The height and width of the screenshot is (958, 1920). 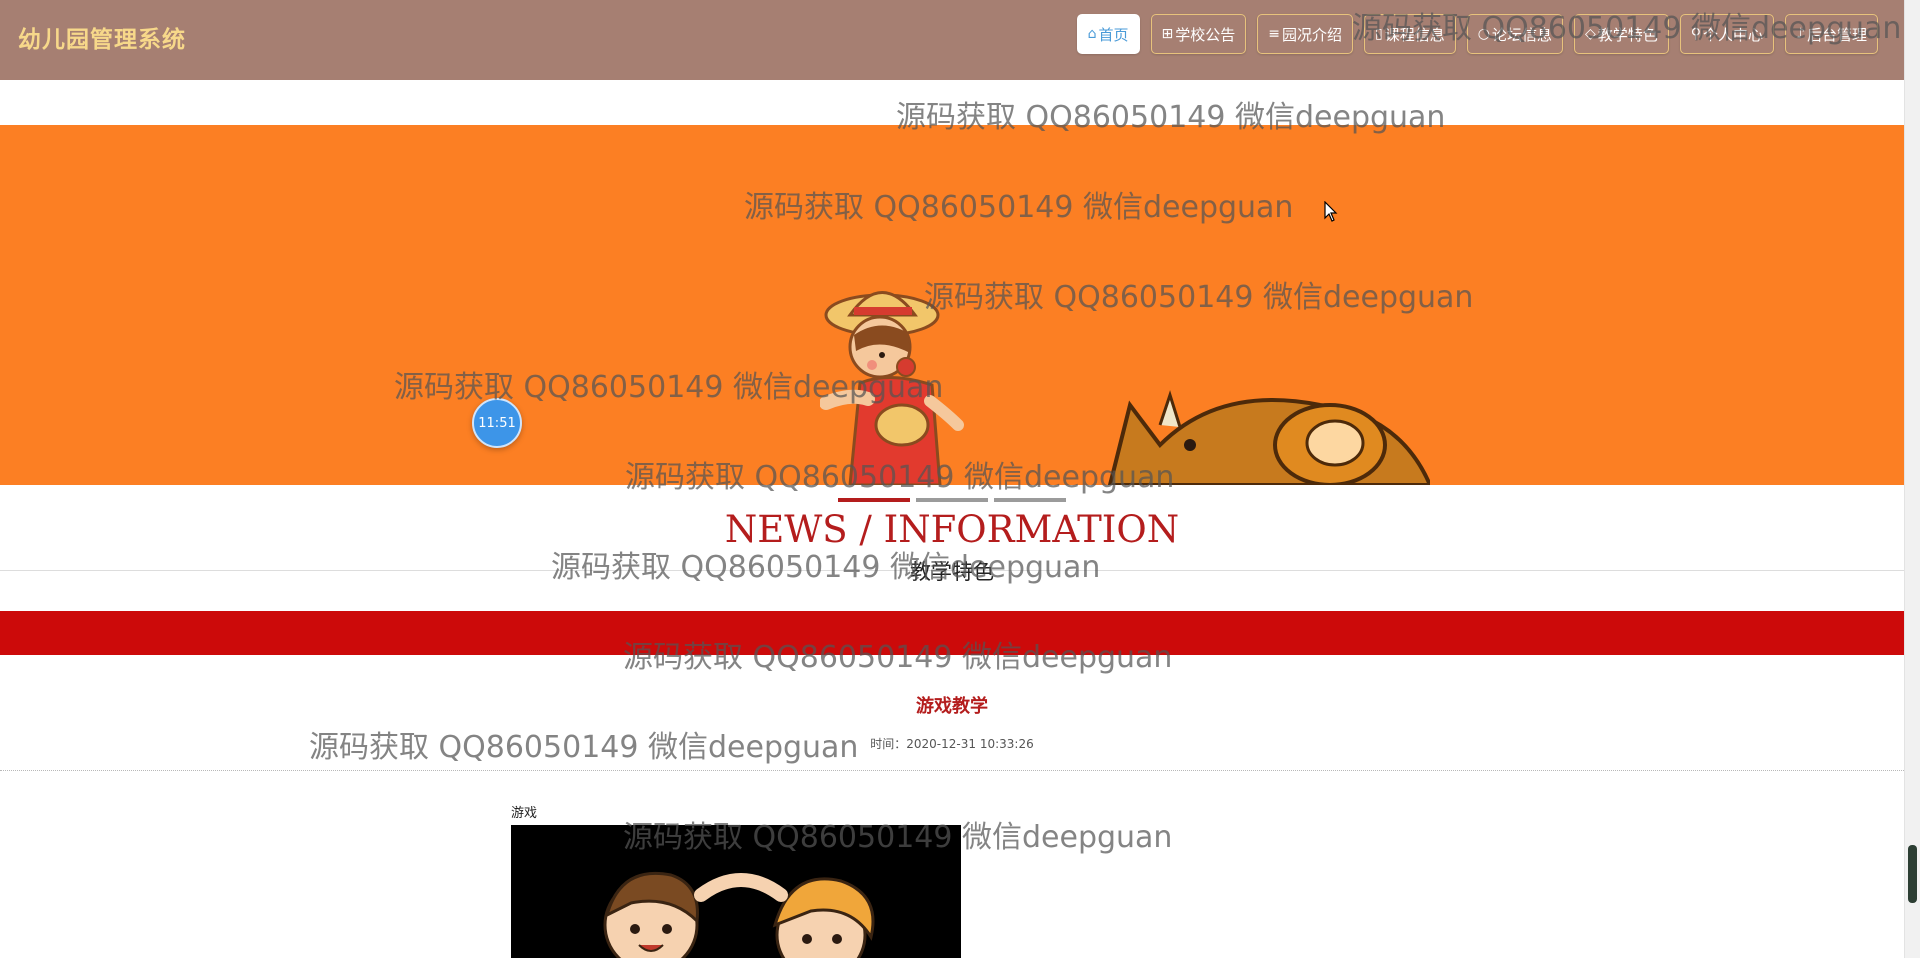 I want to click on scrollbar-thumb, so click(x=1912, y=874).